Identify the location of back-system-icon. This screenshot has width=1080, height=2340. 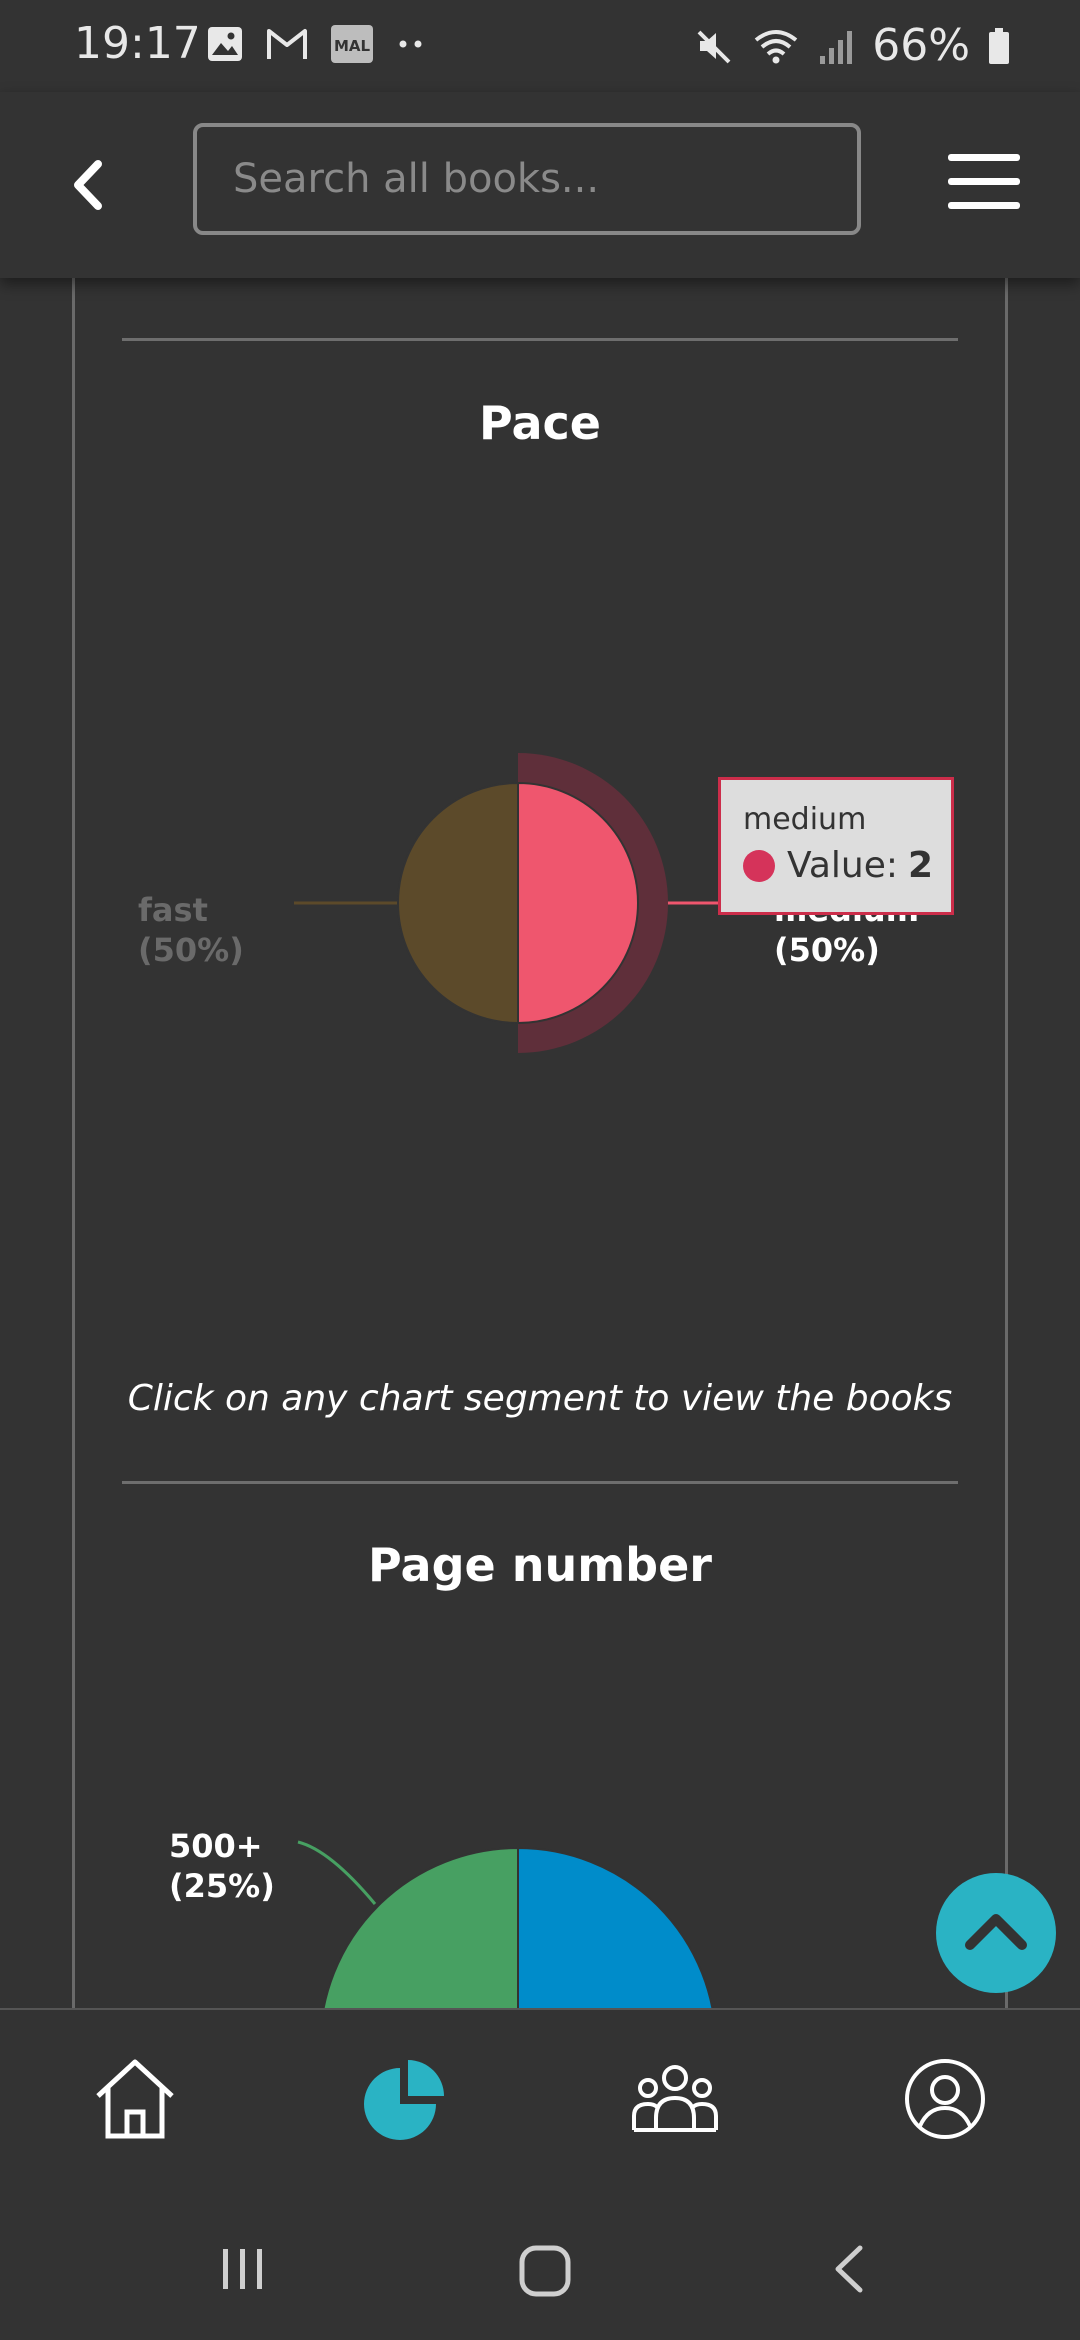
(851, 2269).